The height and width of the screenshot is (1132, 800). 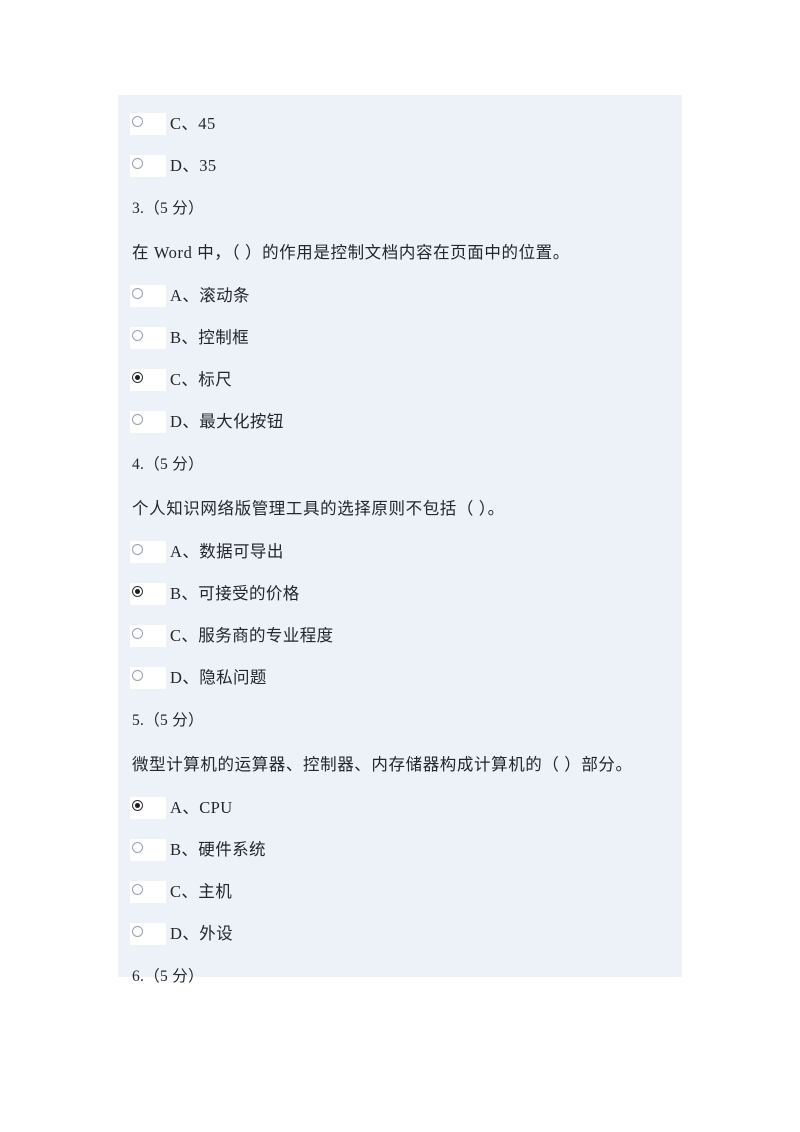 What do you see at coordinates (210, 337) in the screenshot?
I see `option-label: B、控制框` at bounding box center [210, 337].